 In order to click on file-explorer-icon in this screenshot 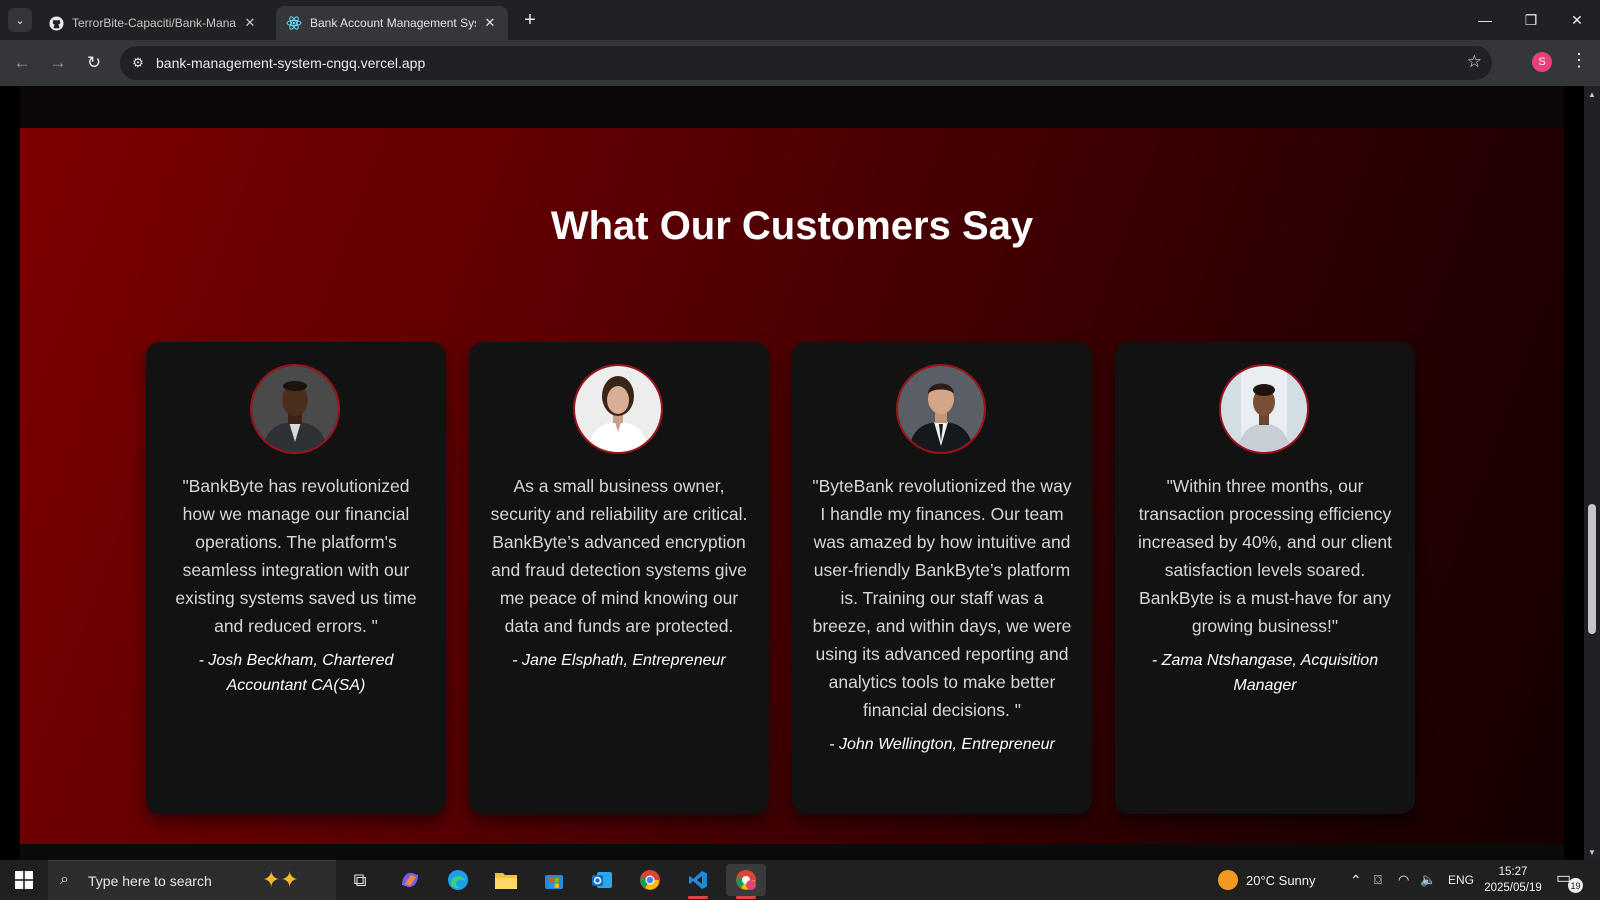, I will do `click(506, 880)`.